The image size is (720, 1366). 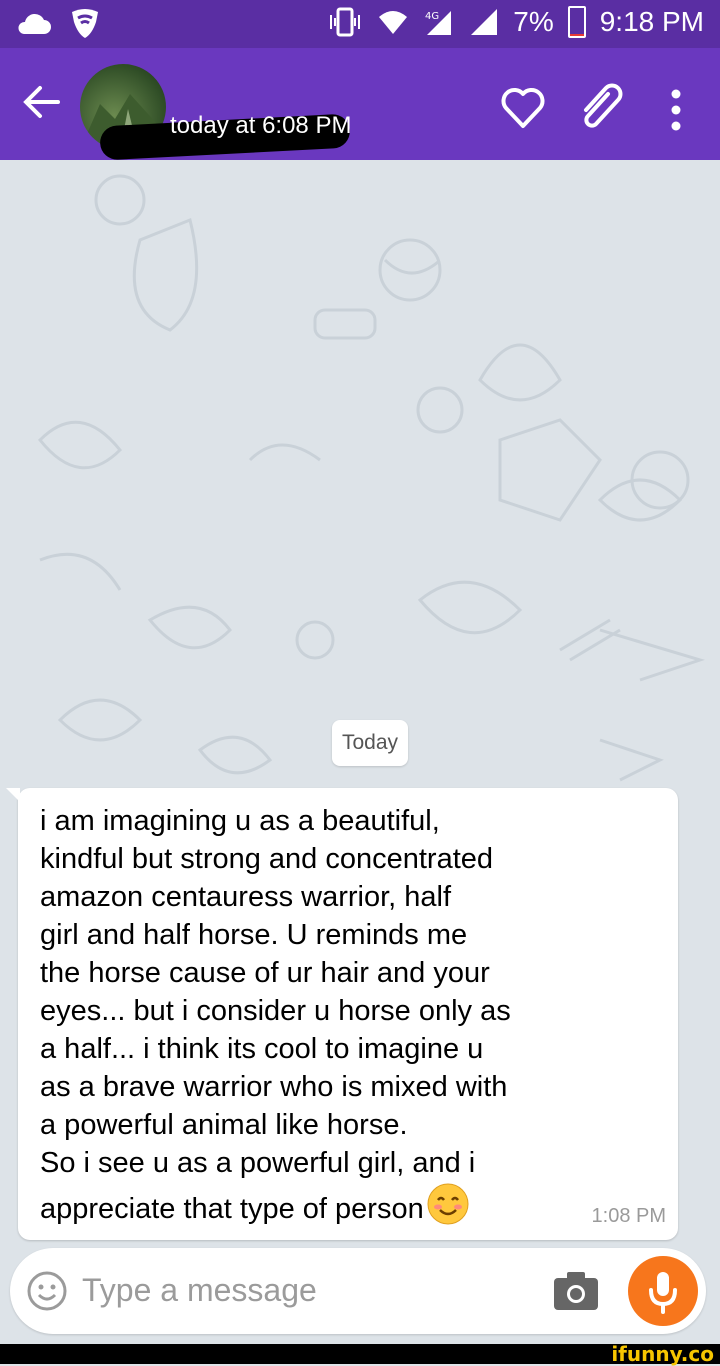 I want to click on status-bar: 4G 7% 9:18 PM, so click(x=360, y=24).